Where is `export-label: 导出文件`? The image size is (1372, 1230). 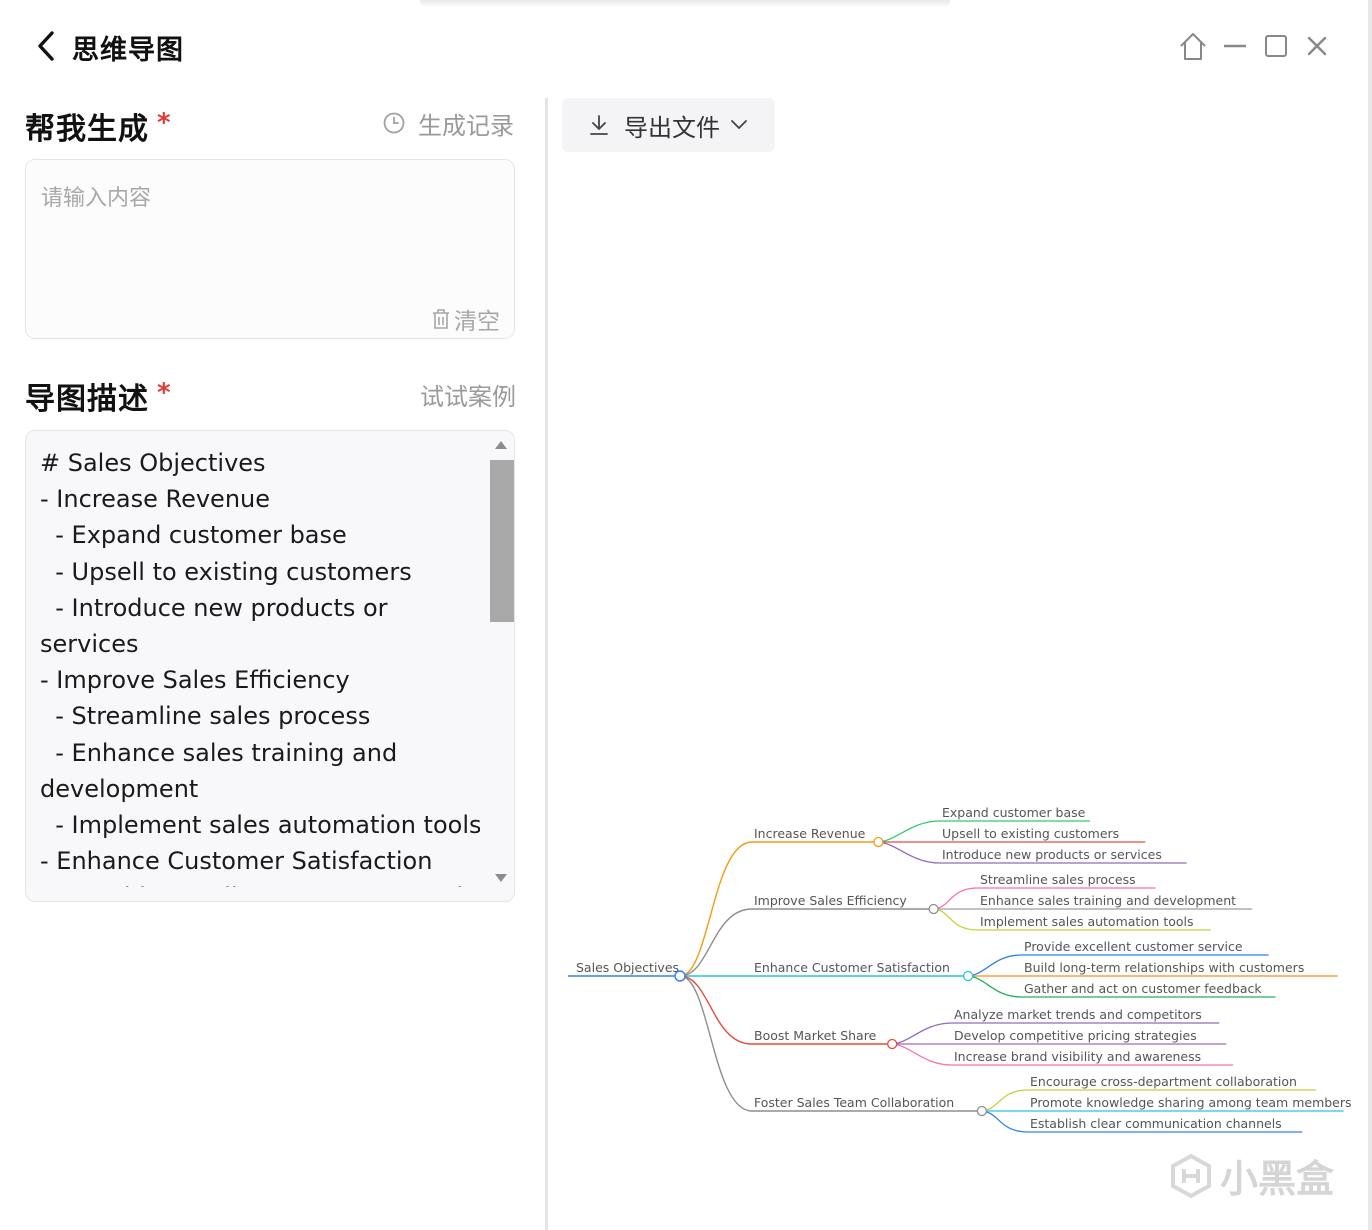
export-label: 导出文件 is located at coordinates (672, 127).